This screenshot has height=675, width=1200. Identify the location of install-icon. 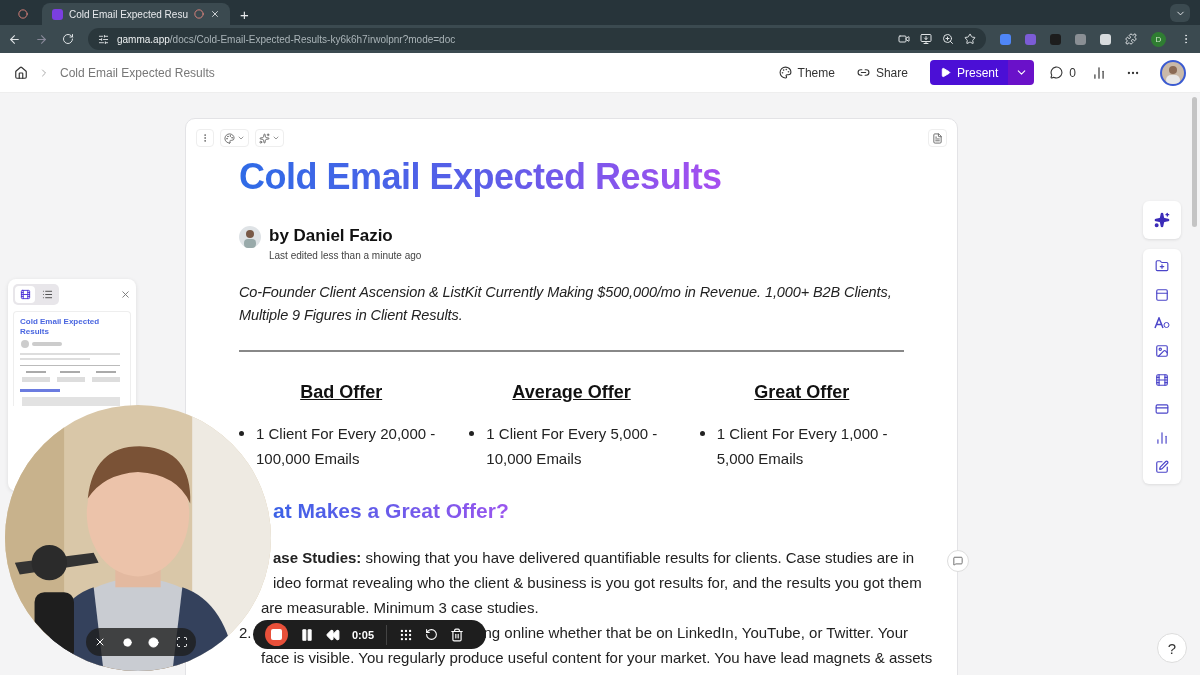
(926, 39).